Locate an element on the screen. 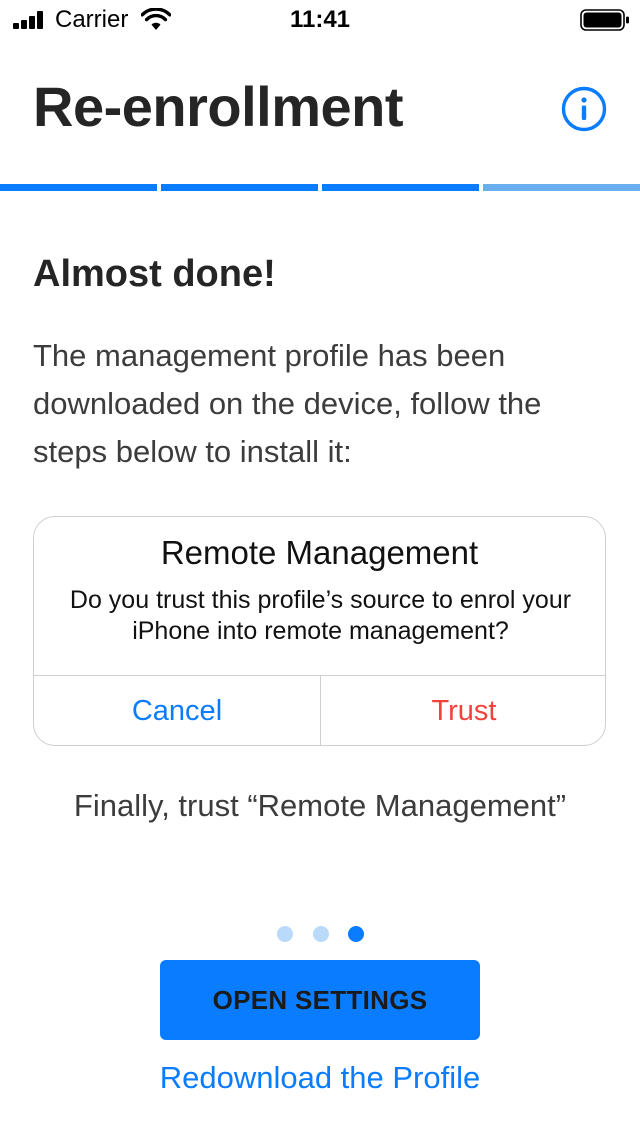 This screenshot has height=1136, width=640. status-bar: Carrier 11:41 is located at coordinates (320, 20).